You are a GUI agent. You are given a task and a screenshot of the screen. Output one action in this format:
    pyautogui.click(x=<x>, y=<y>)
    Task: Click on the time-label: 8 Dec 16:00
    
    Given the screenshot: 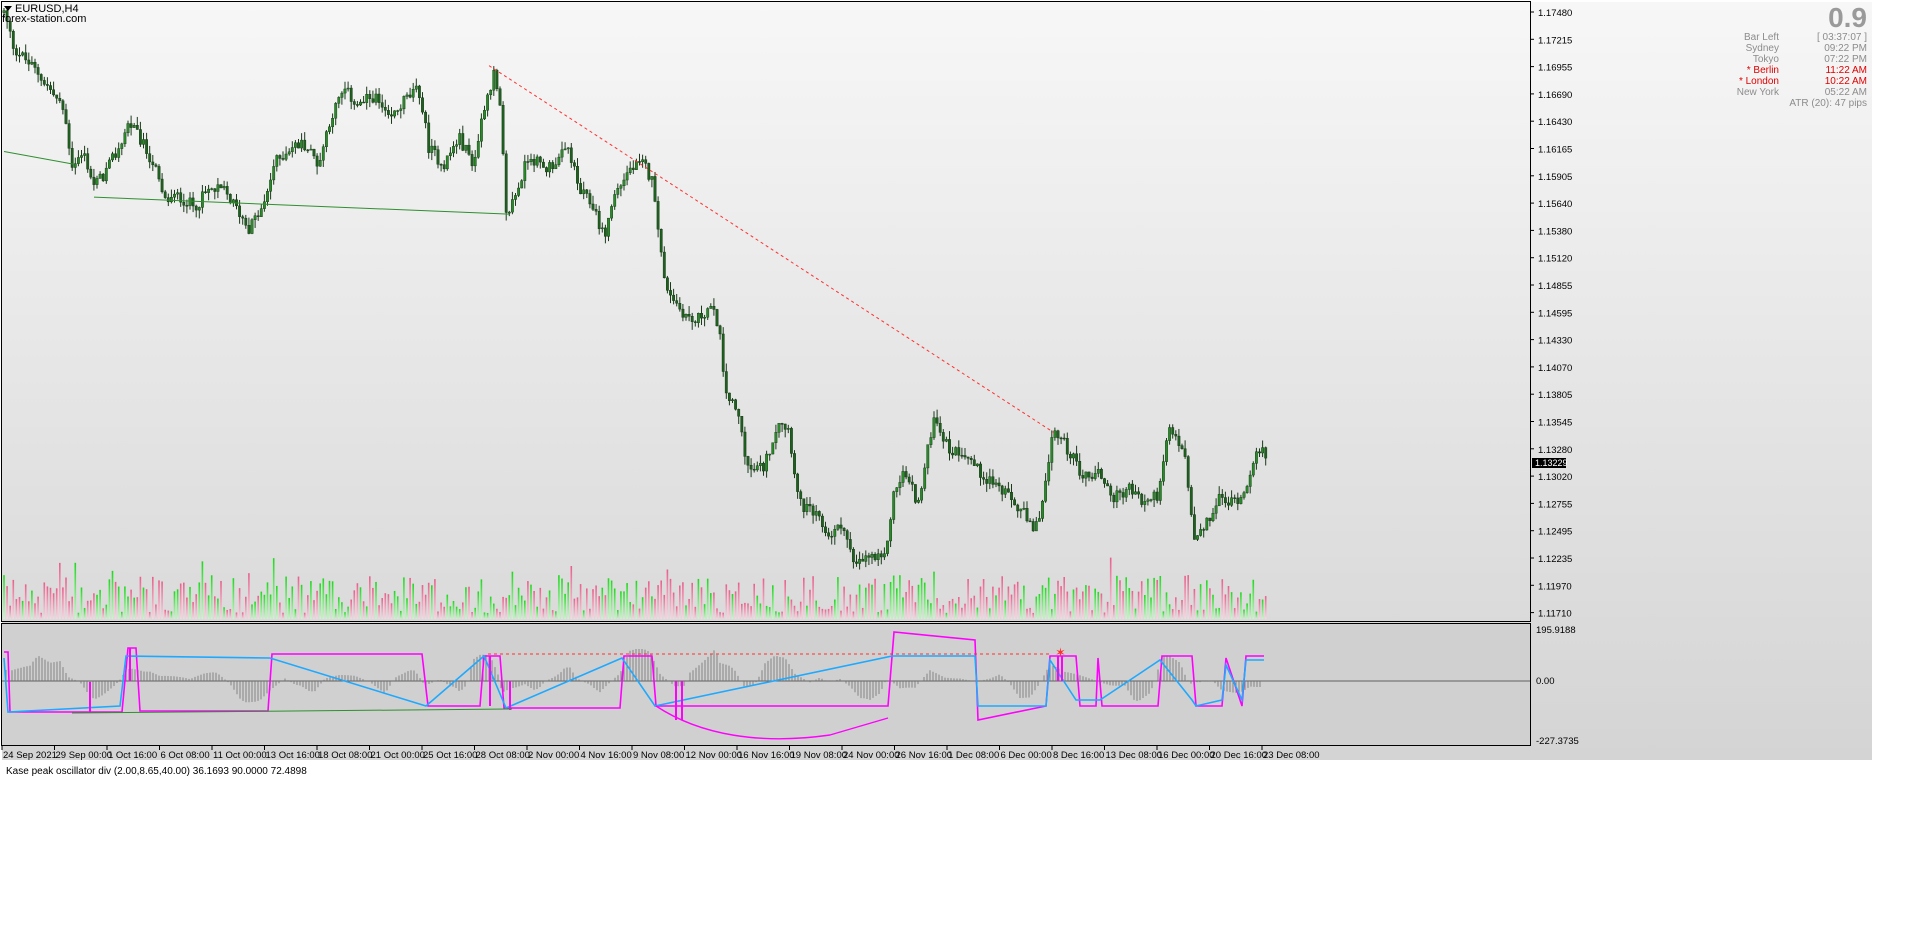 What is the action you would take?
    pyautogui.click(x=1078, y=755)
    